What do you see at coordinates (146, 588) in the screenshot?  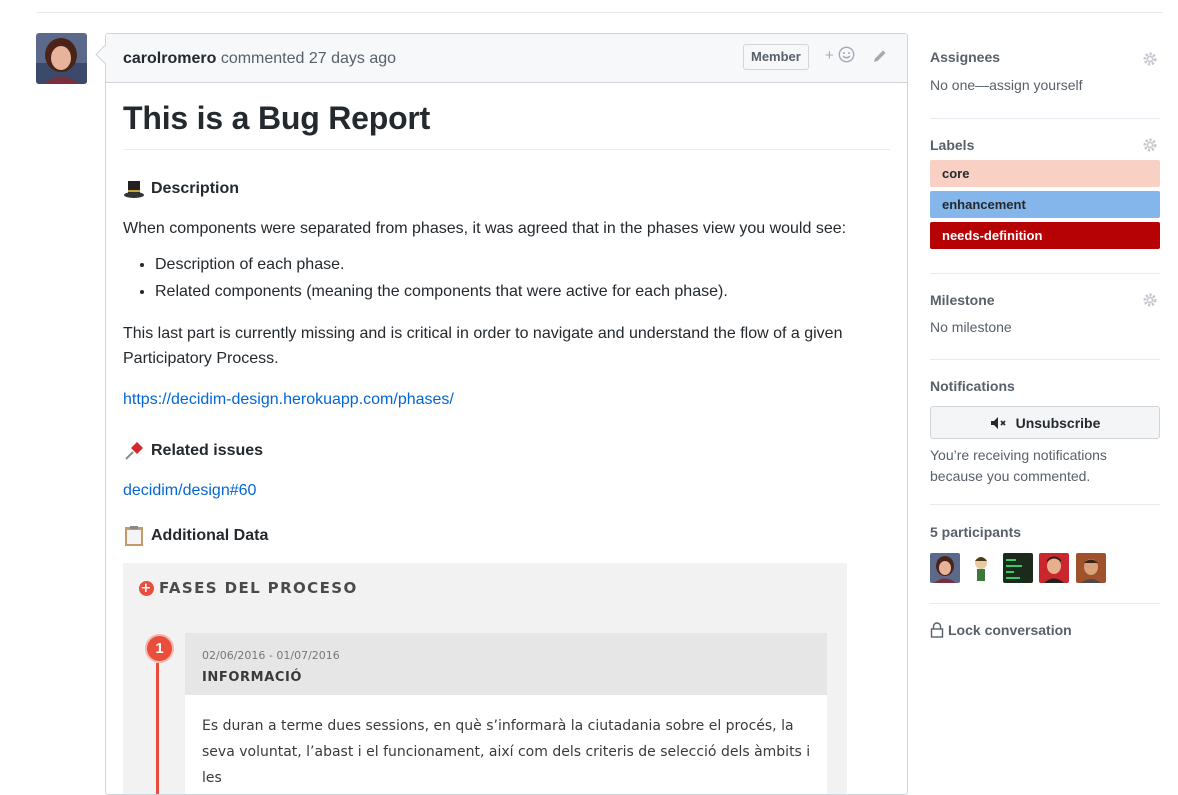 I see `plus-circle-icon: +` at bounding box center [146, 588].